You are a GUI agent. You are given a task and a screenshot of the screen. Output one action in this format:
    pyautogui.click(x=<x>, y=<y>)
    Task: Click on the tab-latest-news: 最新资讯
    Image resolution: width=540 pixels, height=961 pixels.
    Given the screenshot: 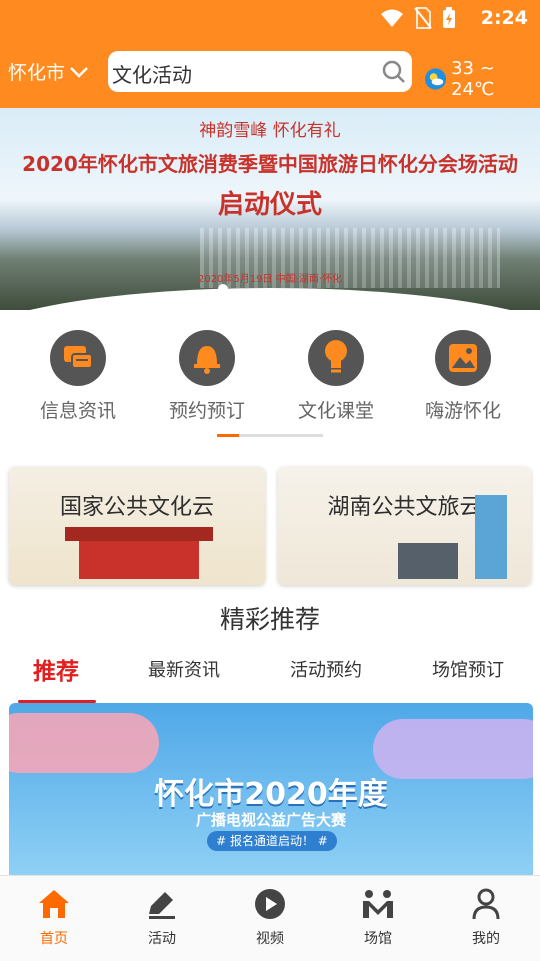 What is the action you would take?
    pyautogui.click(x=184, y=669)
    